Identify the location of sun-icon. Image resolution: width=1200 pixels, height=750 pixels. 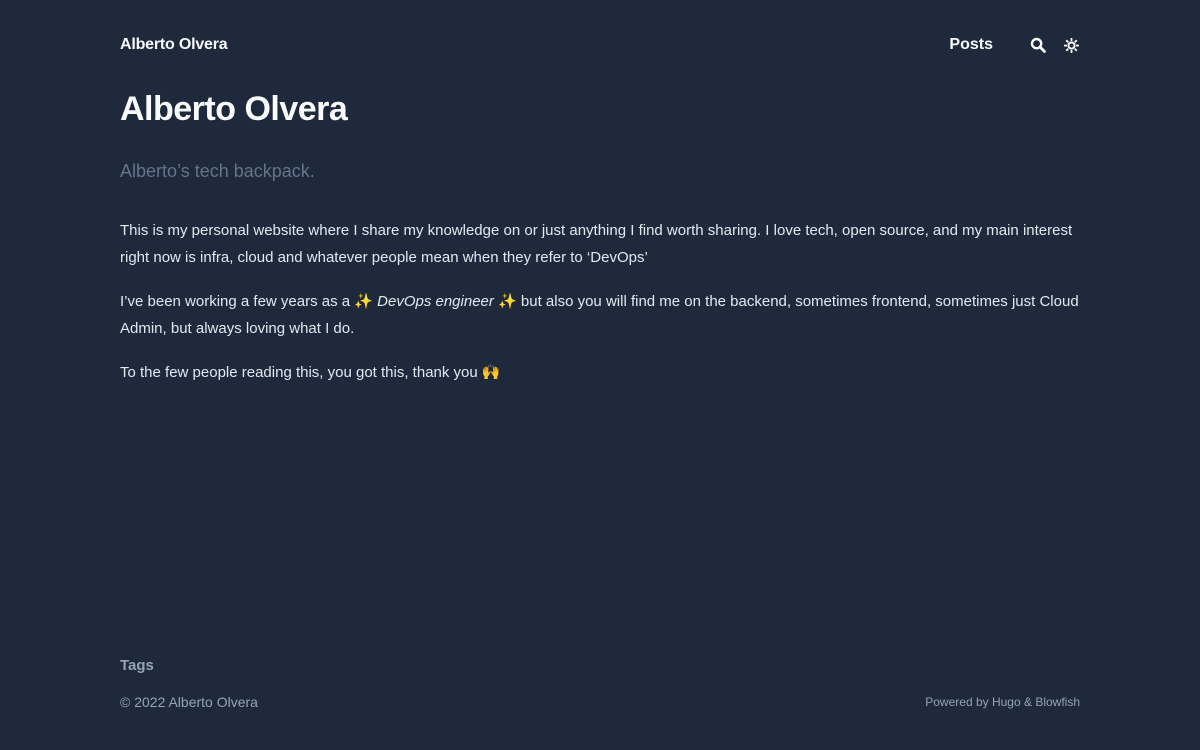
(1071, 45).